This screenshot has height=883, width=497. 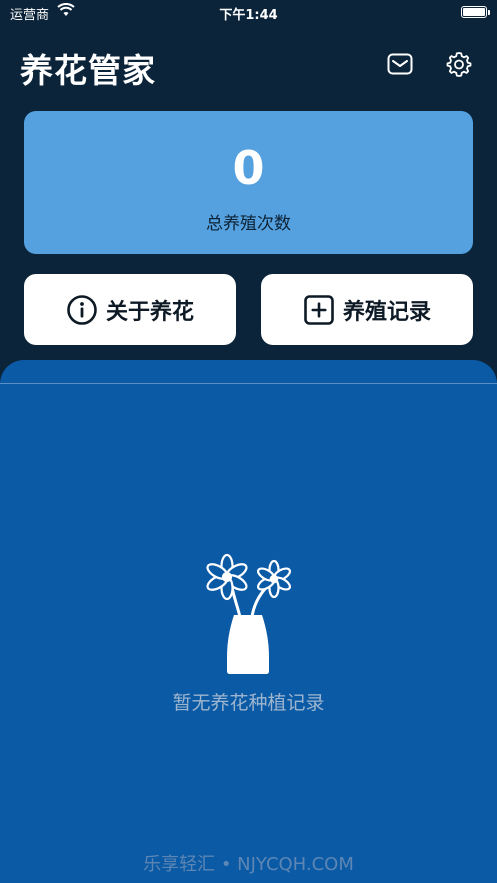 What do you see at coordinates (248, 15) in the screenshot?
I see `status-time: 下午1:44` at bounding box center [248, 15].